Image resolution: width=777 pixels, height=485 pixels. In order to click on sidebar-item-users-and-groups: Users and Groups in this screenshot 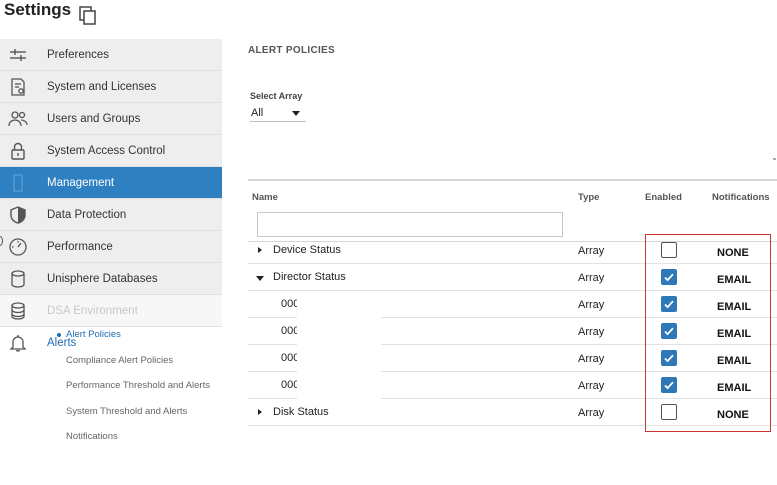, I will do `click(111, 119)`.